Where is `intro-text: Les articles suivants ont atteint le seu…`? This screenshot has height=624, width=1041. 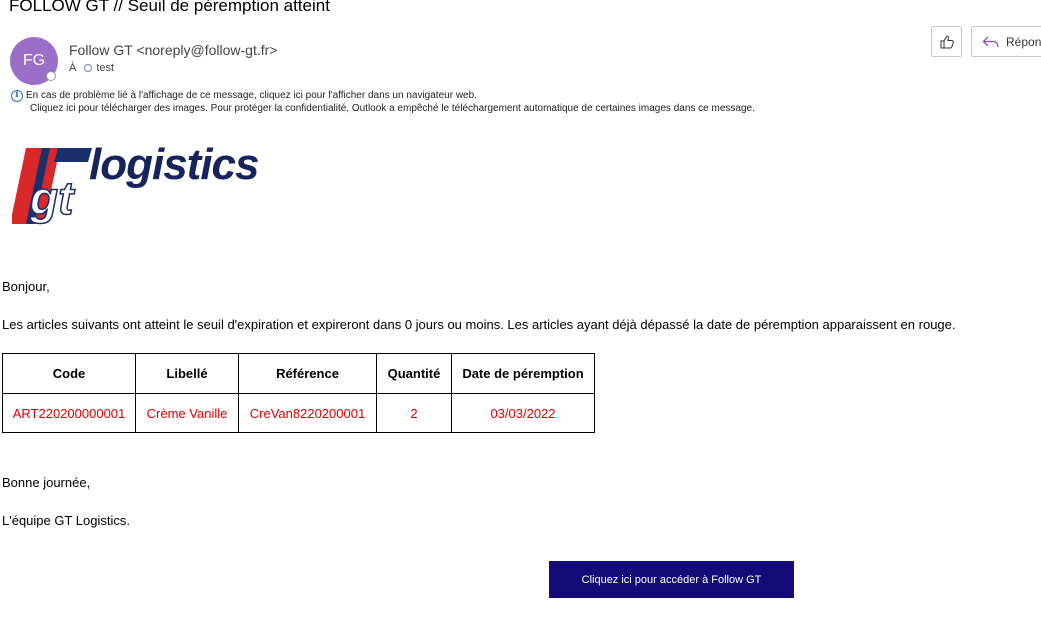 intro-text: Les articles suivants ont atteint le seu… is located at coordinates (479, 324).